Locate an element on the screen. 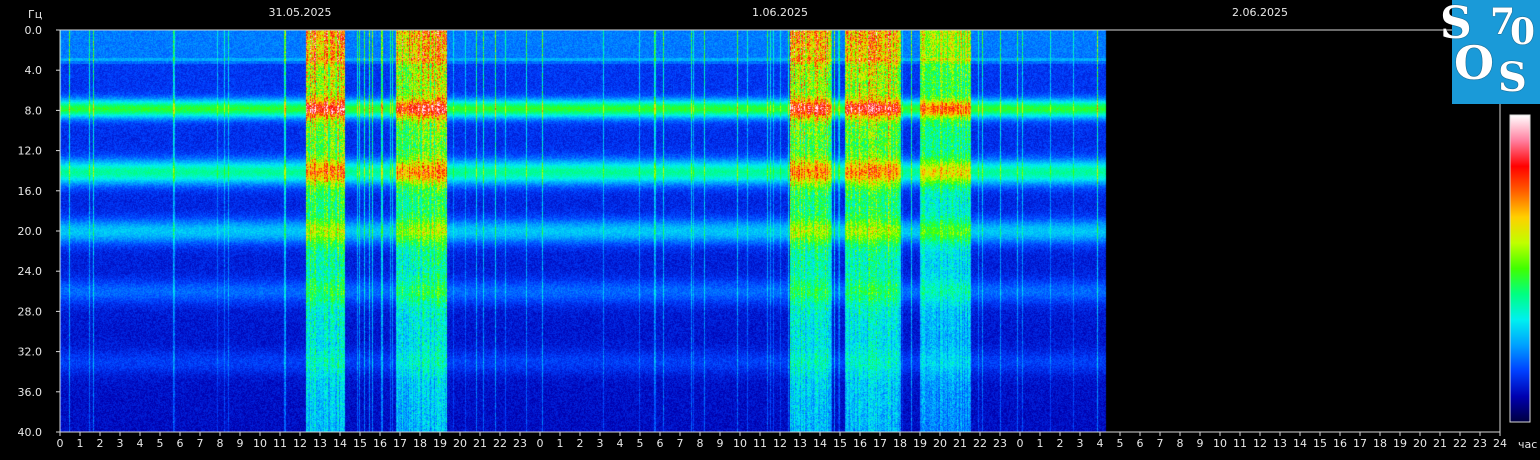 Image resolution: width=1540 pixels, height=460 pixels. y-axis-label: Гц is located at coordinates (35, 14).